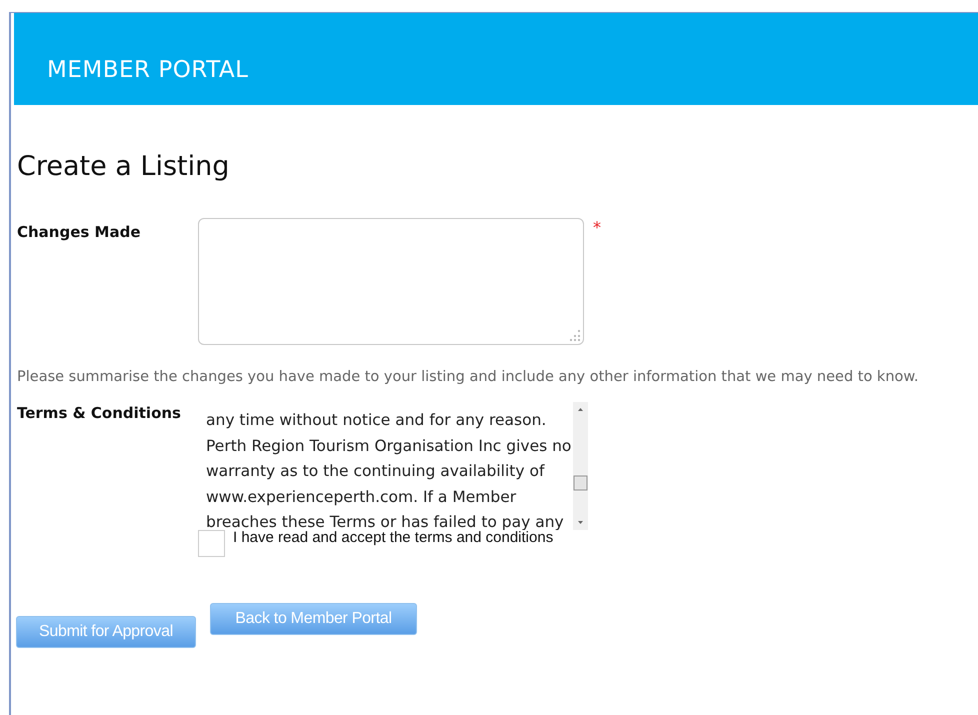 This screenshot has width=978, height=715. I want to click on accept-label: I have read and accept the terms and conditions, so click(393, 537).